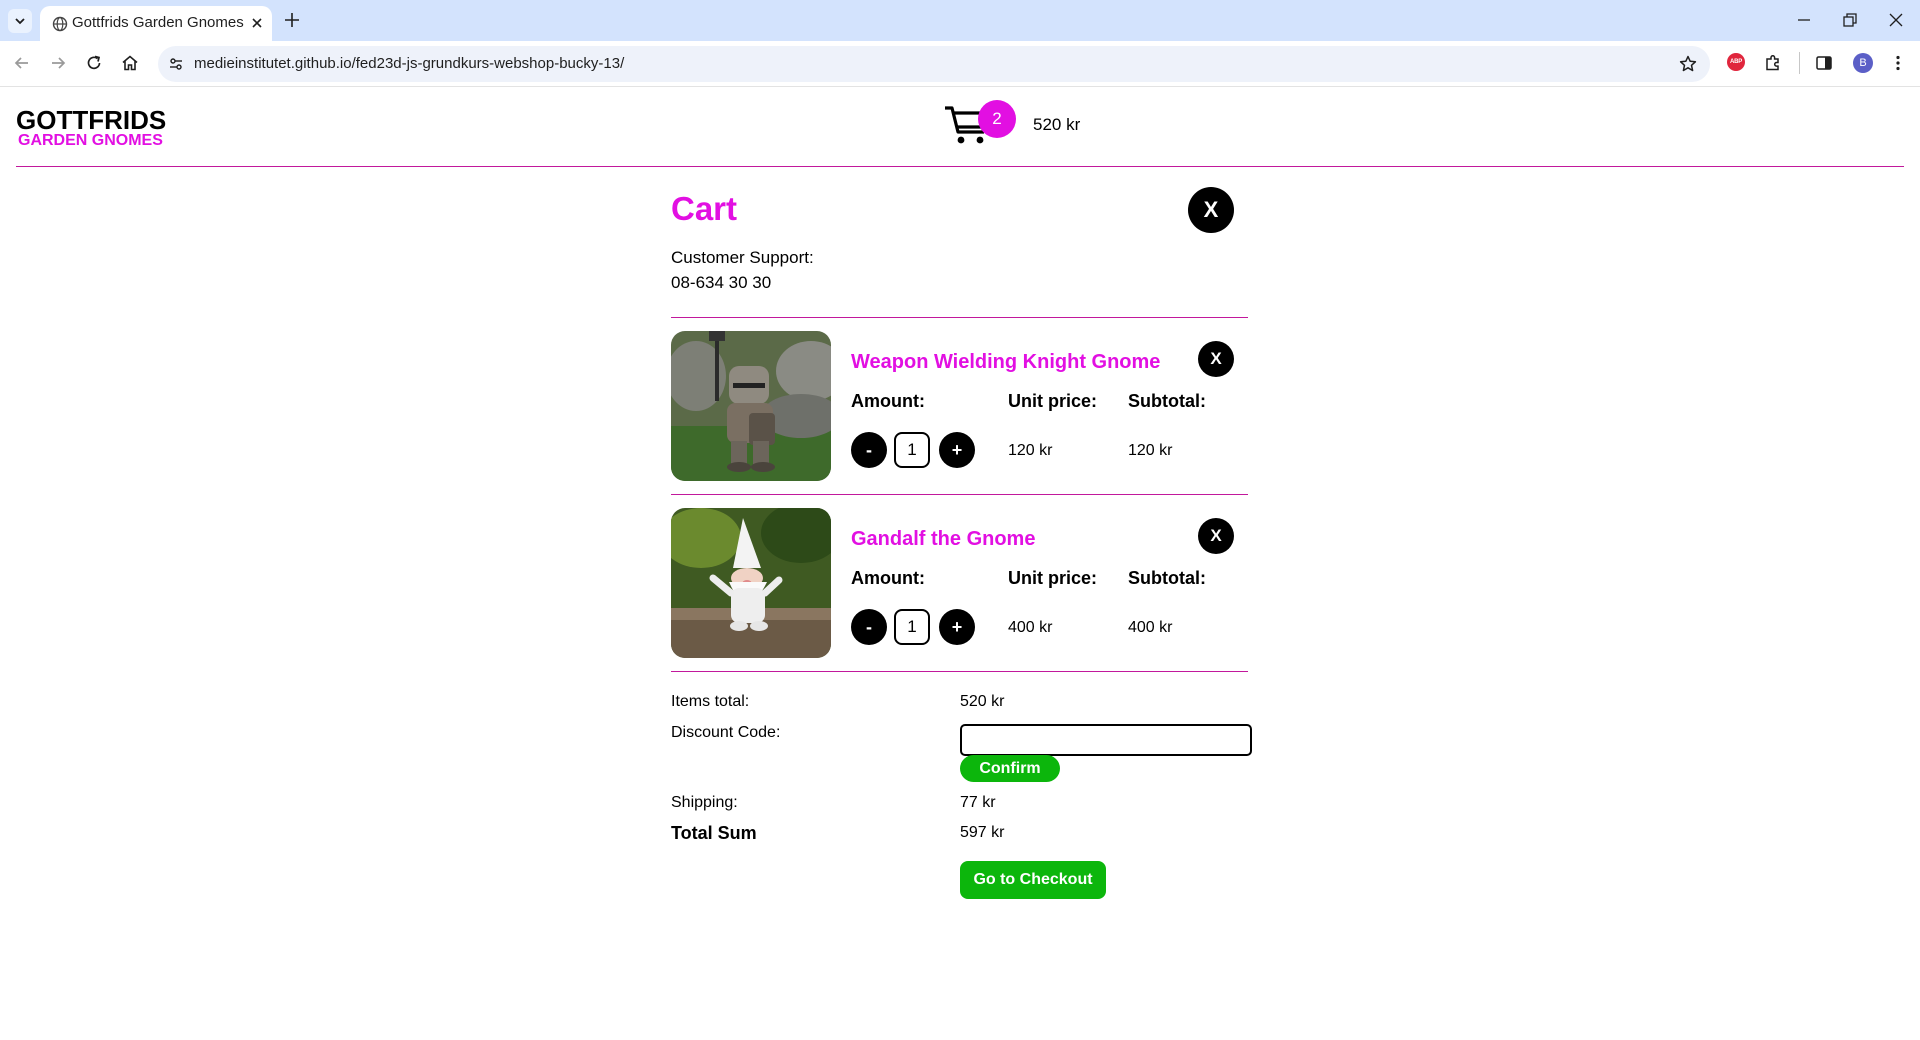 Image resolution: width=1920 pixels, height=1040 pixels. What do you see at coordinates (1773, 63) in the screenshot?
I see `extensions-puzzle-icon` at bounding box center [1773, 63].